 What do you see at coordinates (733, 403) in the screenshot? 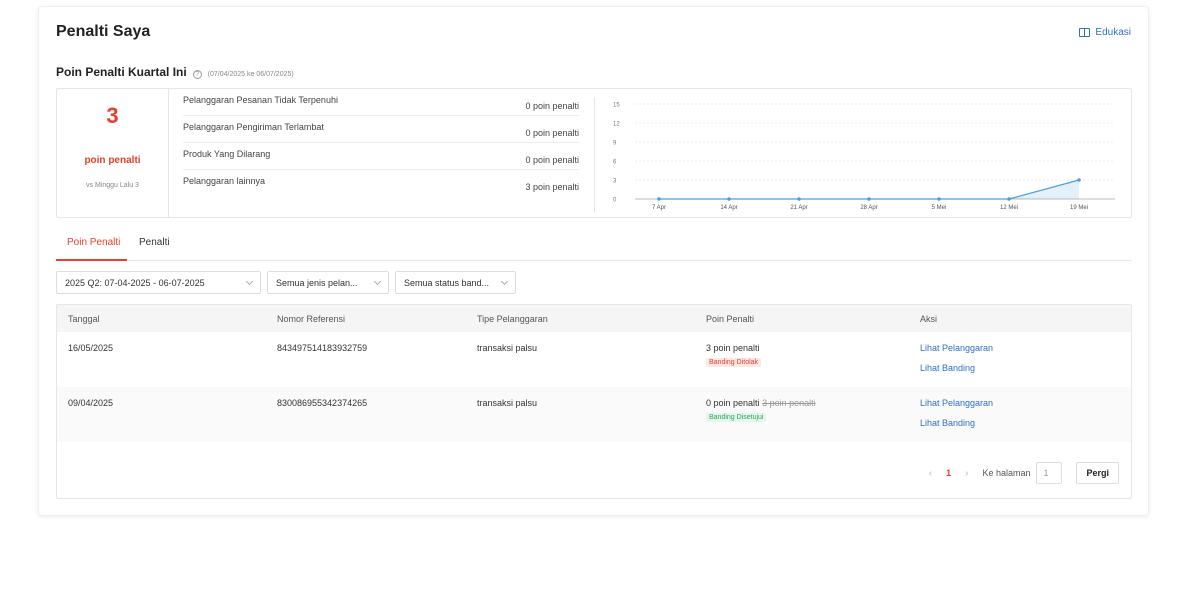
I see `row-points: 0 poin penalti` at bounding box center [733, 403].